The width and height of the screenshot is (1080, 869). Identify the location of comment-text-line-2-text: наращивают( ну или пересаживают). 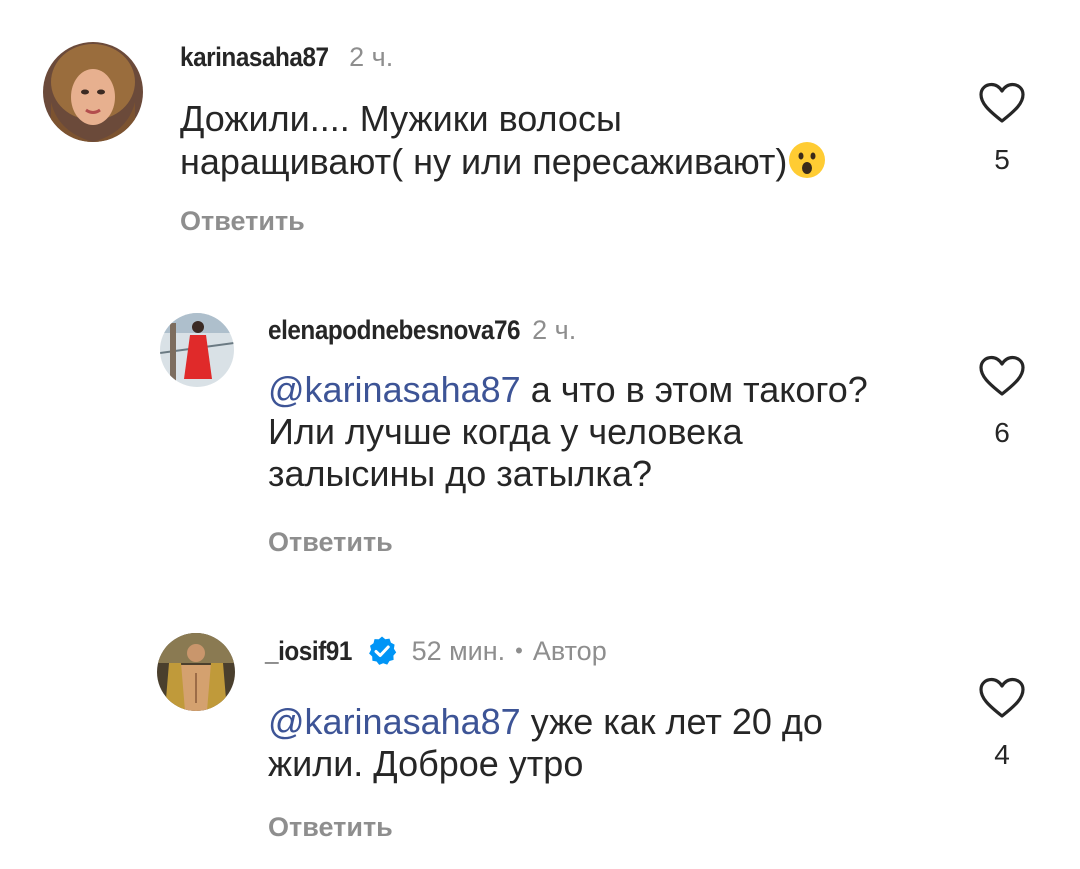
(484, 161).